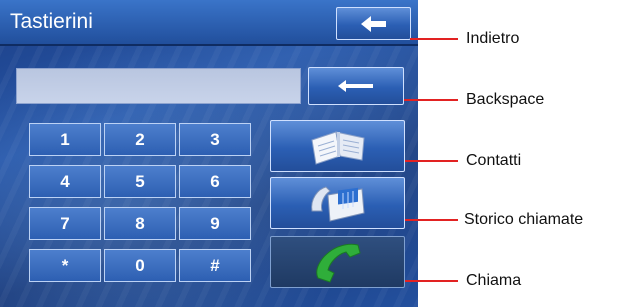 The width and height of the screenshot is (626, 307). I want to click on back-arrow-icon, so click(373, 23).